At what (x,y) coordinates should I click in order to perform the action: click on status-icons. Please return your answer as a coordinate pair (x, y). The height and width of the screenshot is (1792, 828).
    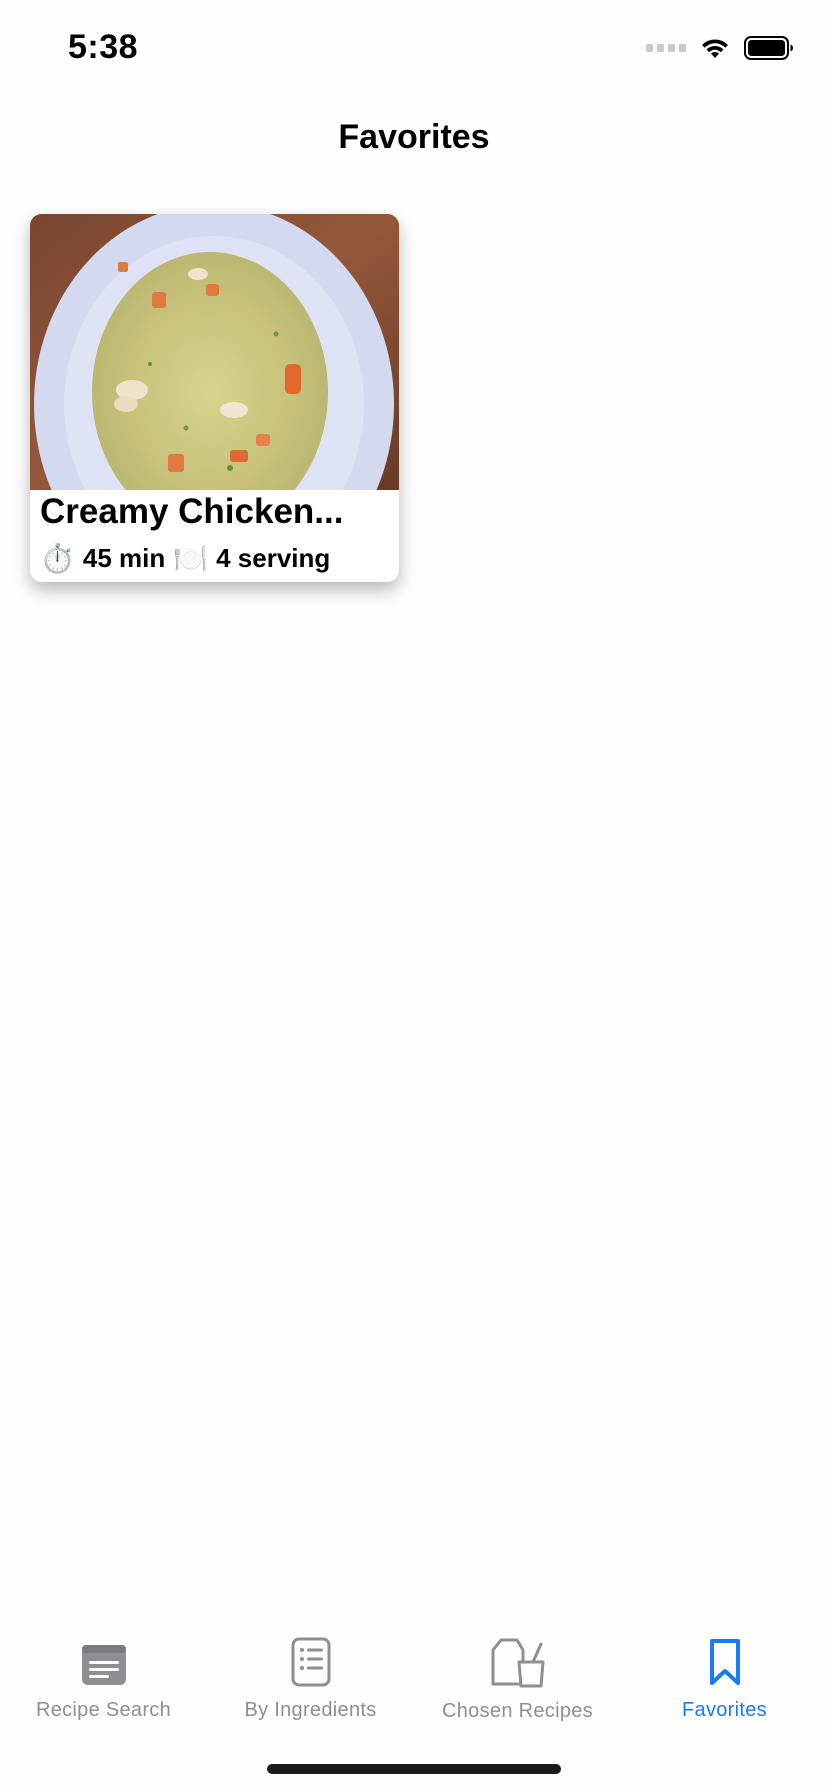
    Looking at the image, I should click on (720, 48).